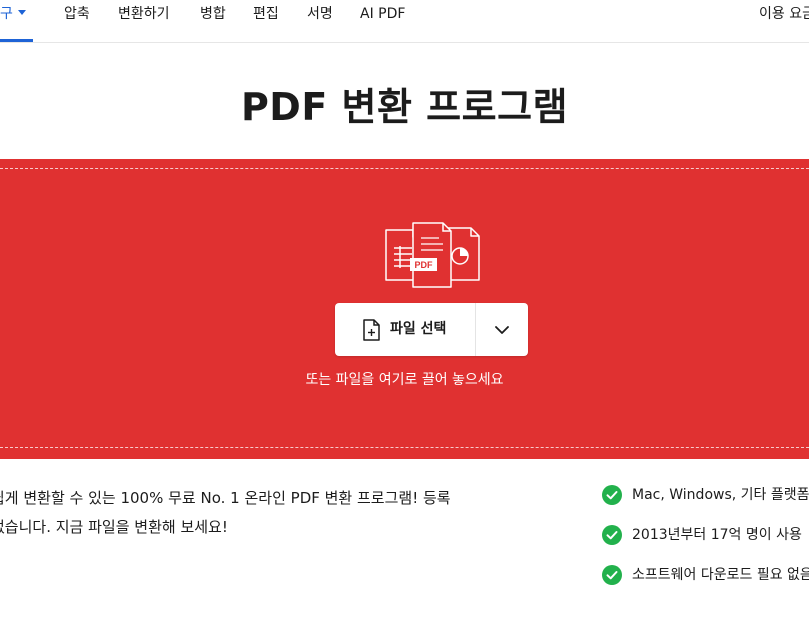  Describe the element at coordinates (717, 535) in the screenshot. I see `feature-text: 2013년부터 17억 명이 사용` at that location.